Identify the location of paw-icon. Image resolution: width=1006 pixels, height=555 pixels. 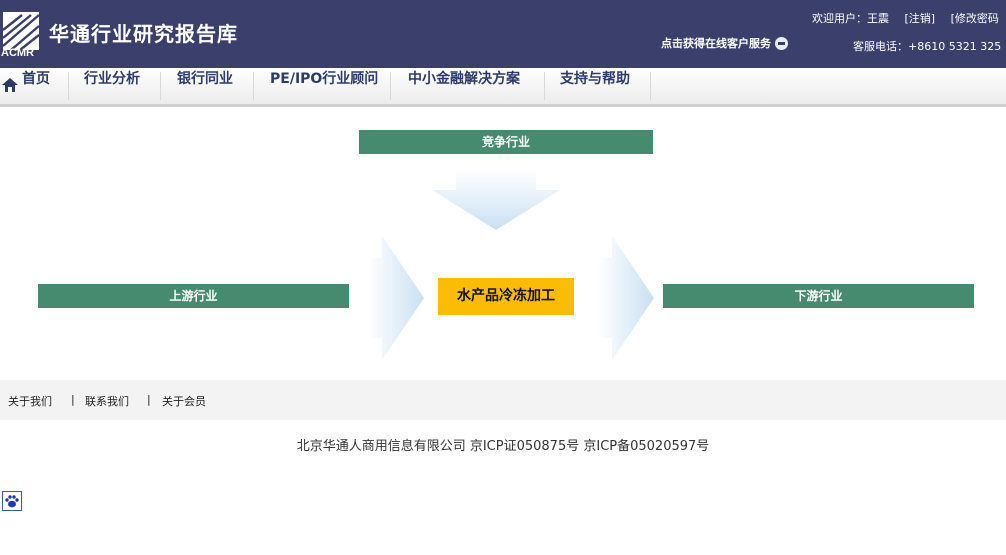
(12, 501).